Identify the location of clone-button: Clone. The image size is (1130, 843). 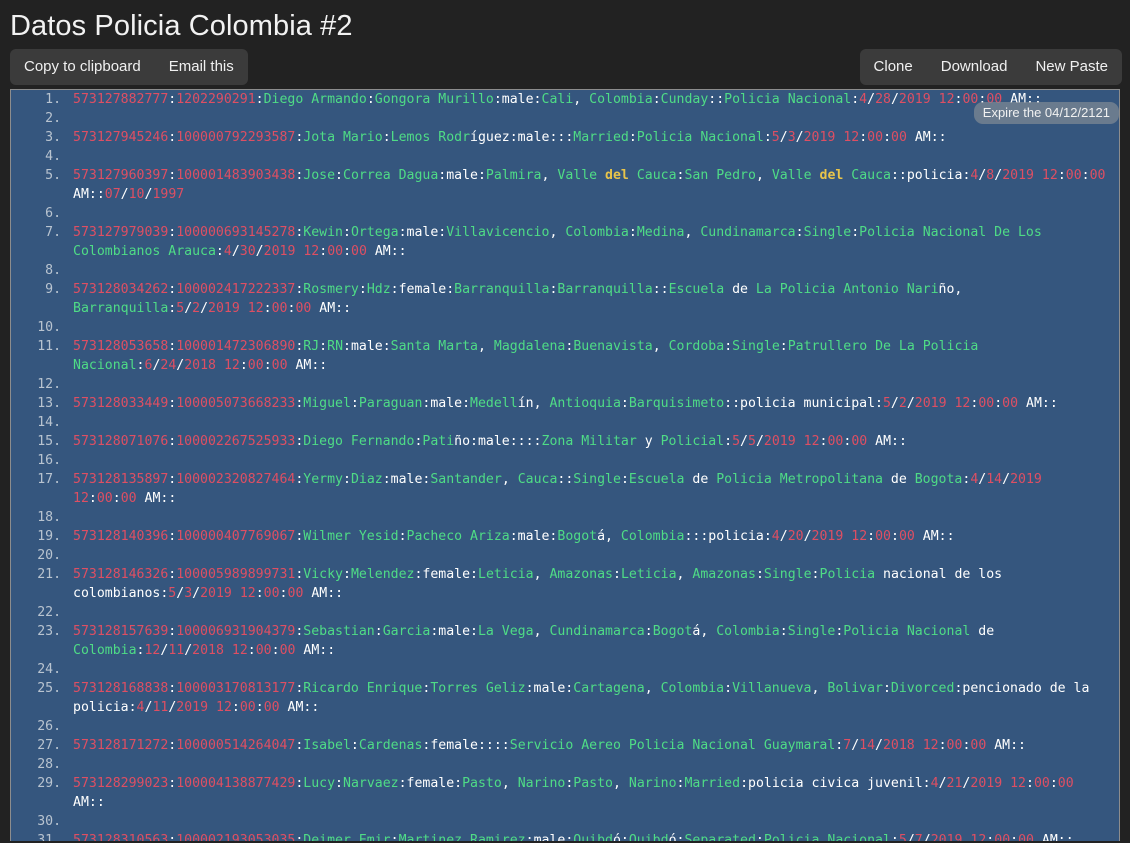
(893, 67).